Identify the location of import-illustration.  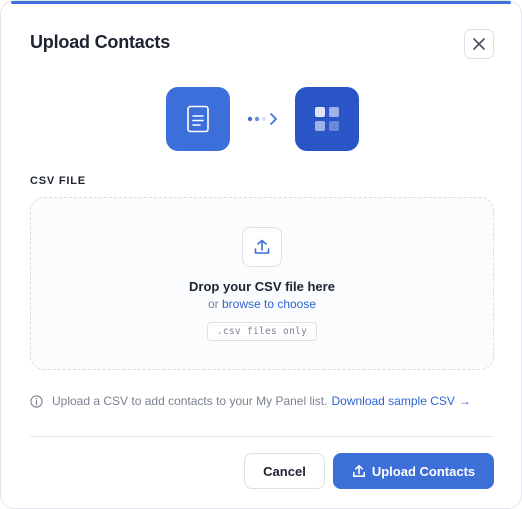
(261, 119).